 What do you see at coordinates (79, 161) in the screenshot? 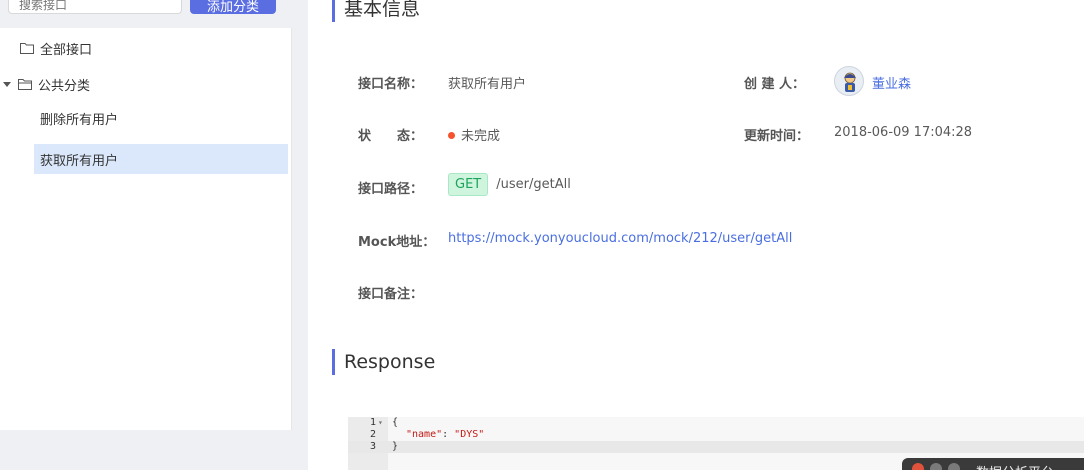
I see `interface-item-label: 获取所有用户` at bounding box center [79, 161].